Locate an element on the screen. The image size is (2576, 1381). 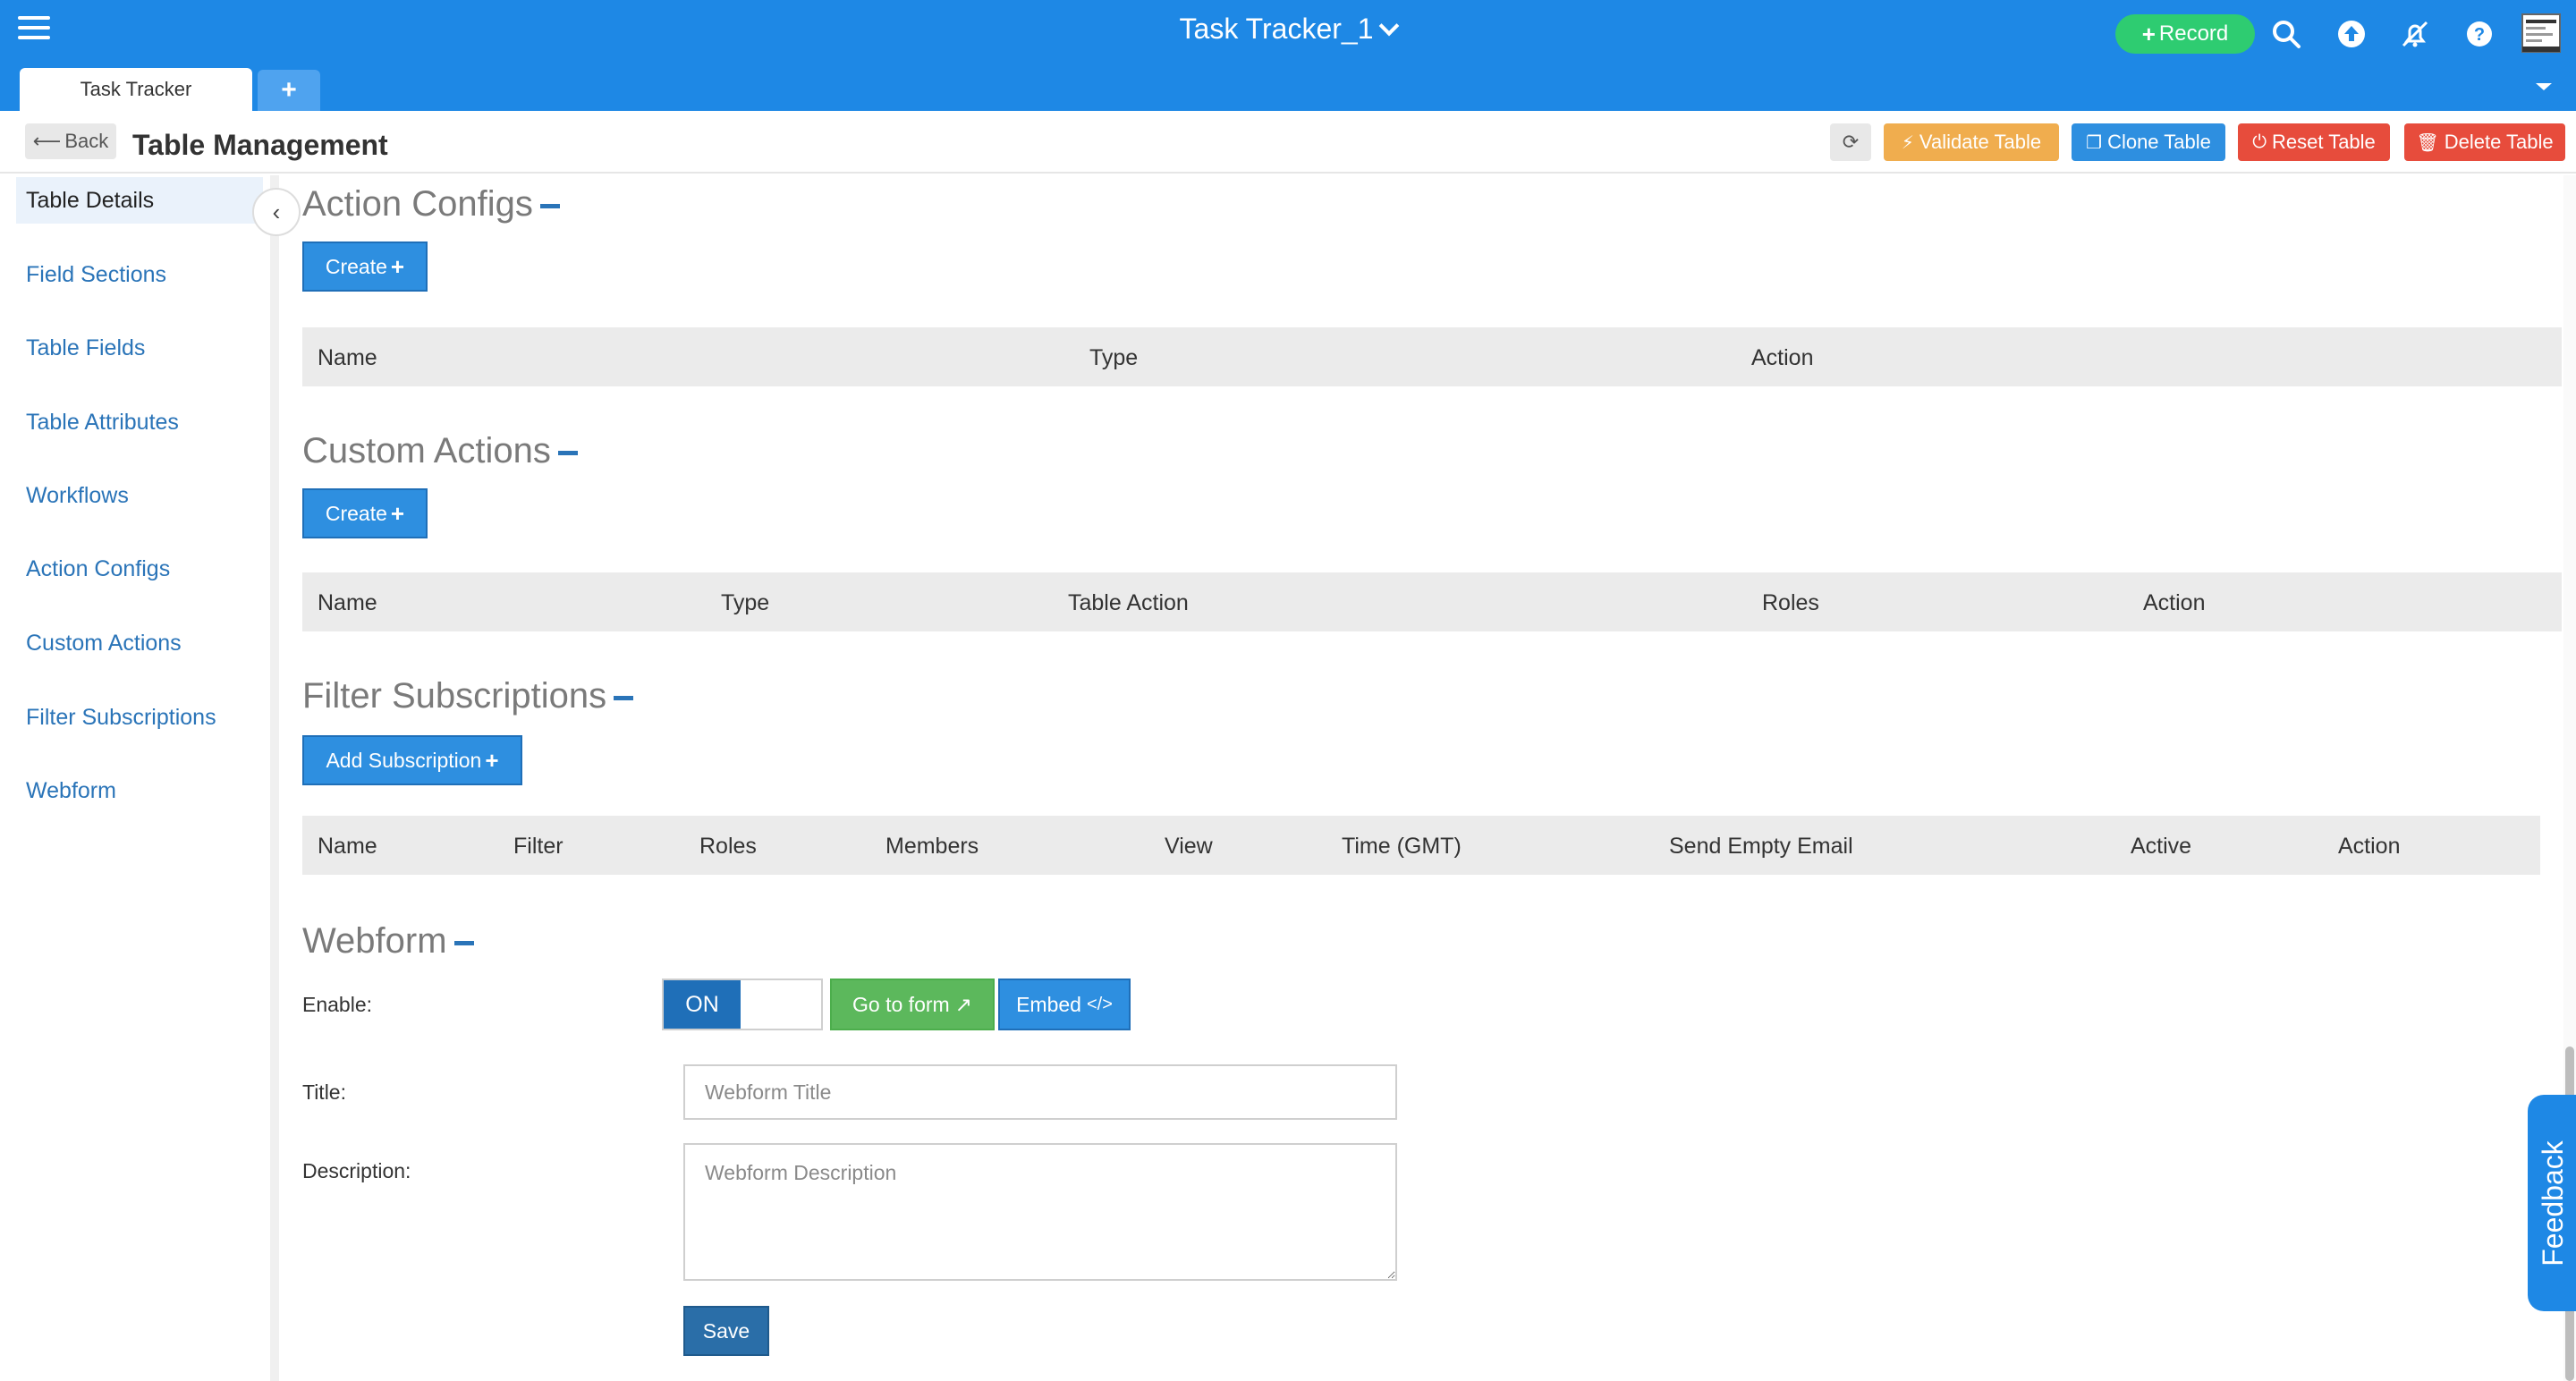
custom-actions-table-header: Name Type Table Action Roles Action is located at coordinates (1432, 601).